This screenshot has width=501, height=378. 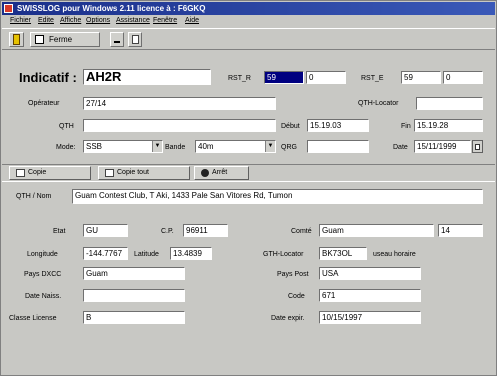 What do you see at coordinates (449, 103) in the screenshot?
I see `qth-locator-field` at bounding box center [449, 103].